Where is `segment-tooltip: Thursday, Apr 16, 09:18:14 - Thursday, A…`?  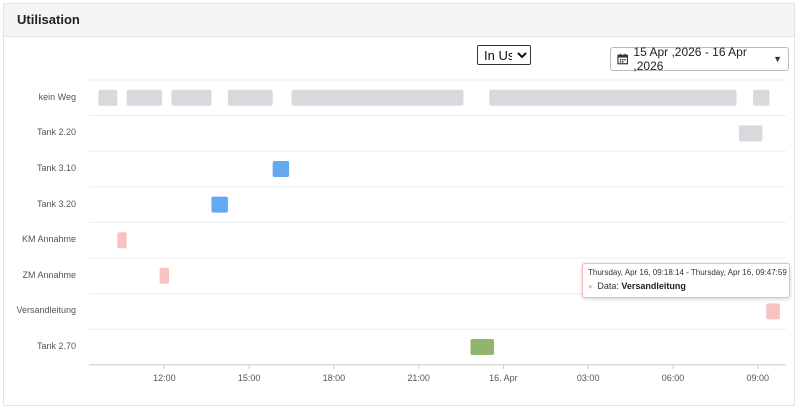 segment-tooltip: Thursday, Apr 16, 09:18:14 - Thursday, A… is located at coordinates (686, 280).